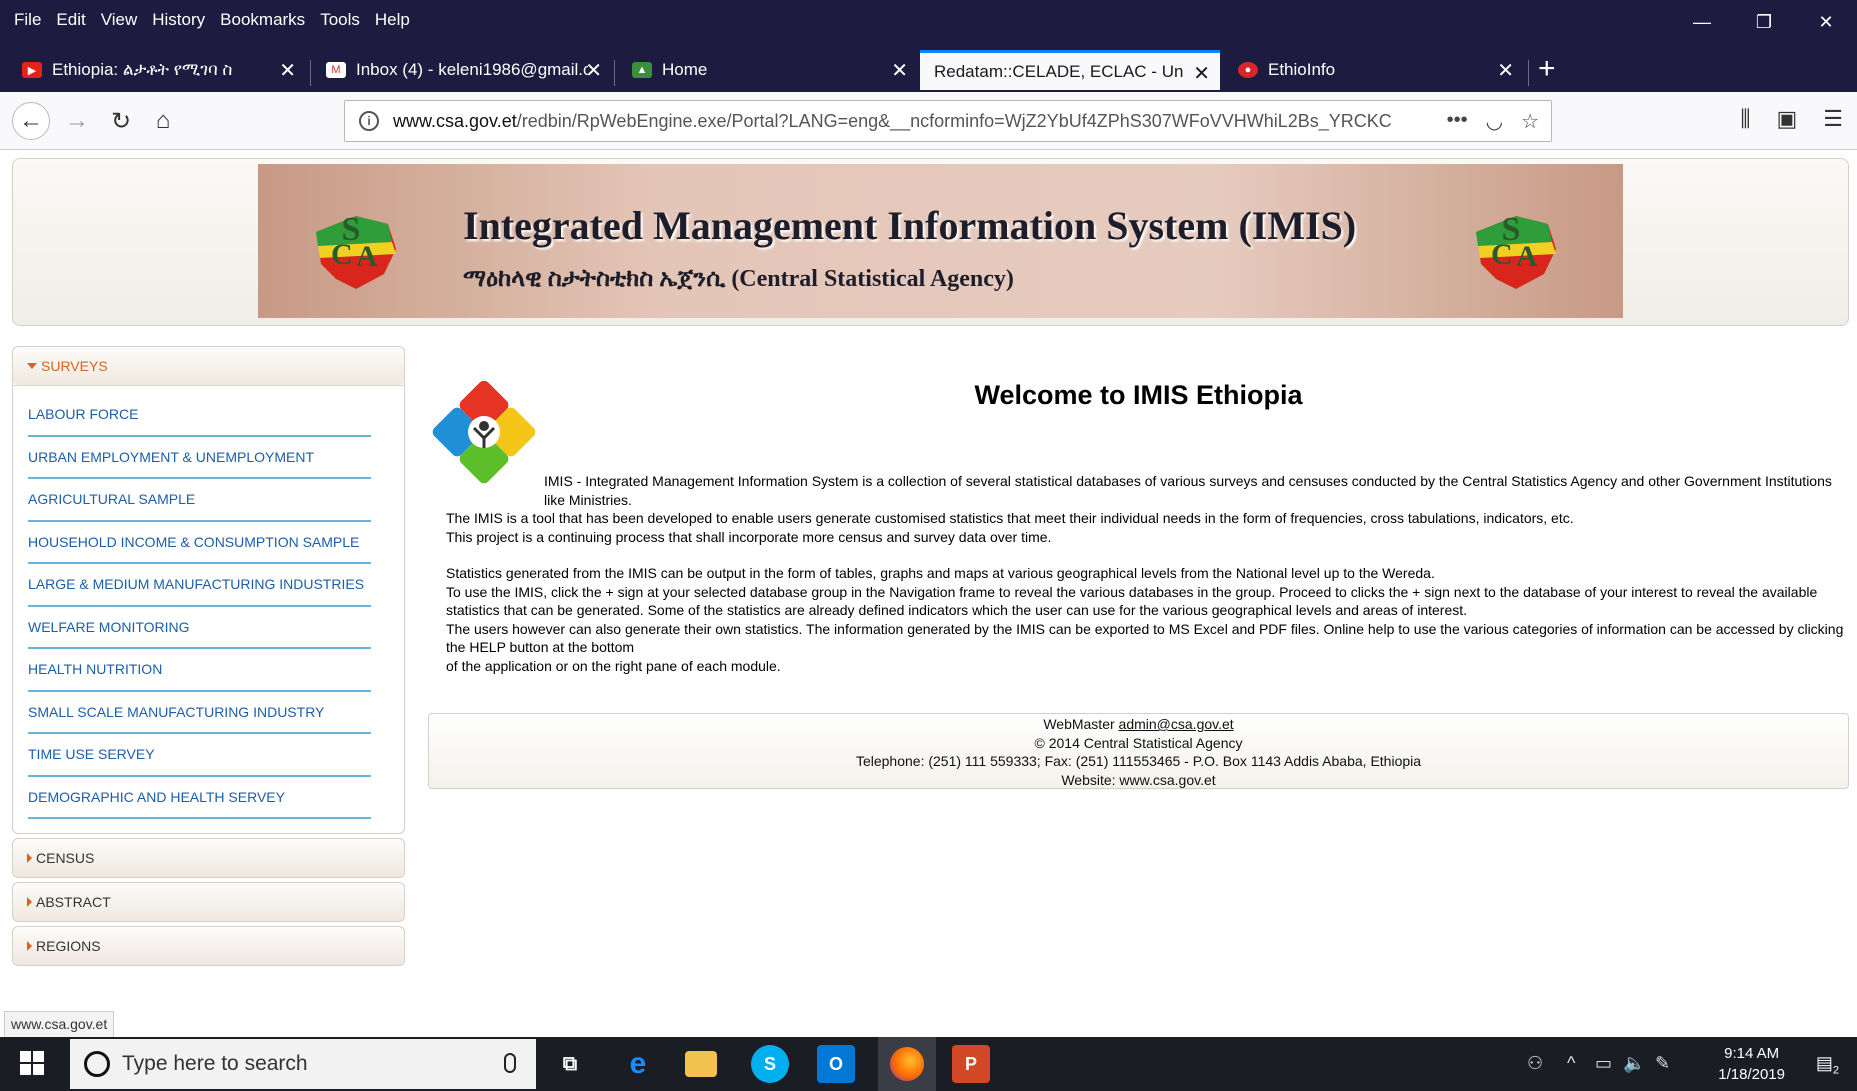 This screenshot has height=1091, width=1857. Describe the element at coordinates (369, 121) in the screenshot. I see `info-icon: i` at that location.